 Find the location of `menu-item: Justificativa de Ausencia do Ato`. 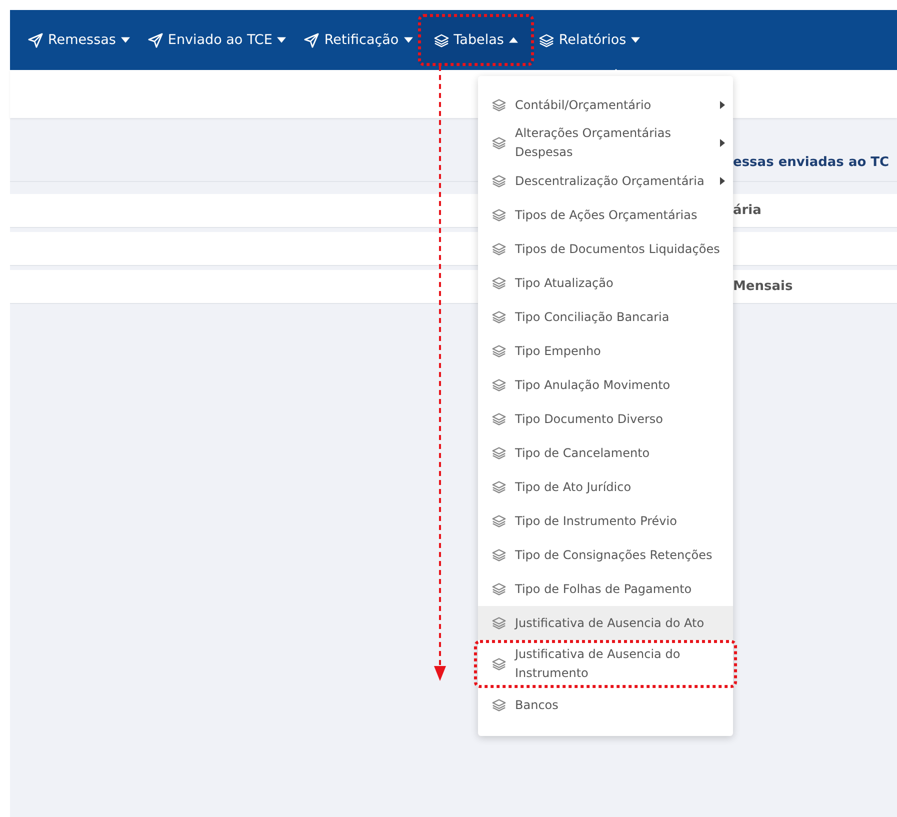

menu-item: Justificativa de Ausencia do Ato is located at coordinates (605, 623).